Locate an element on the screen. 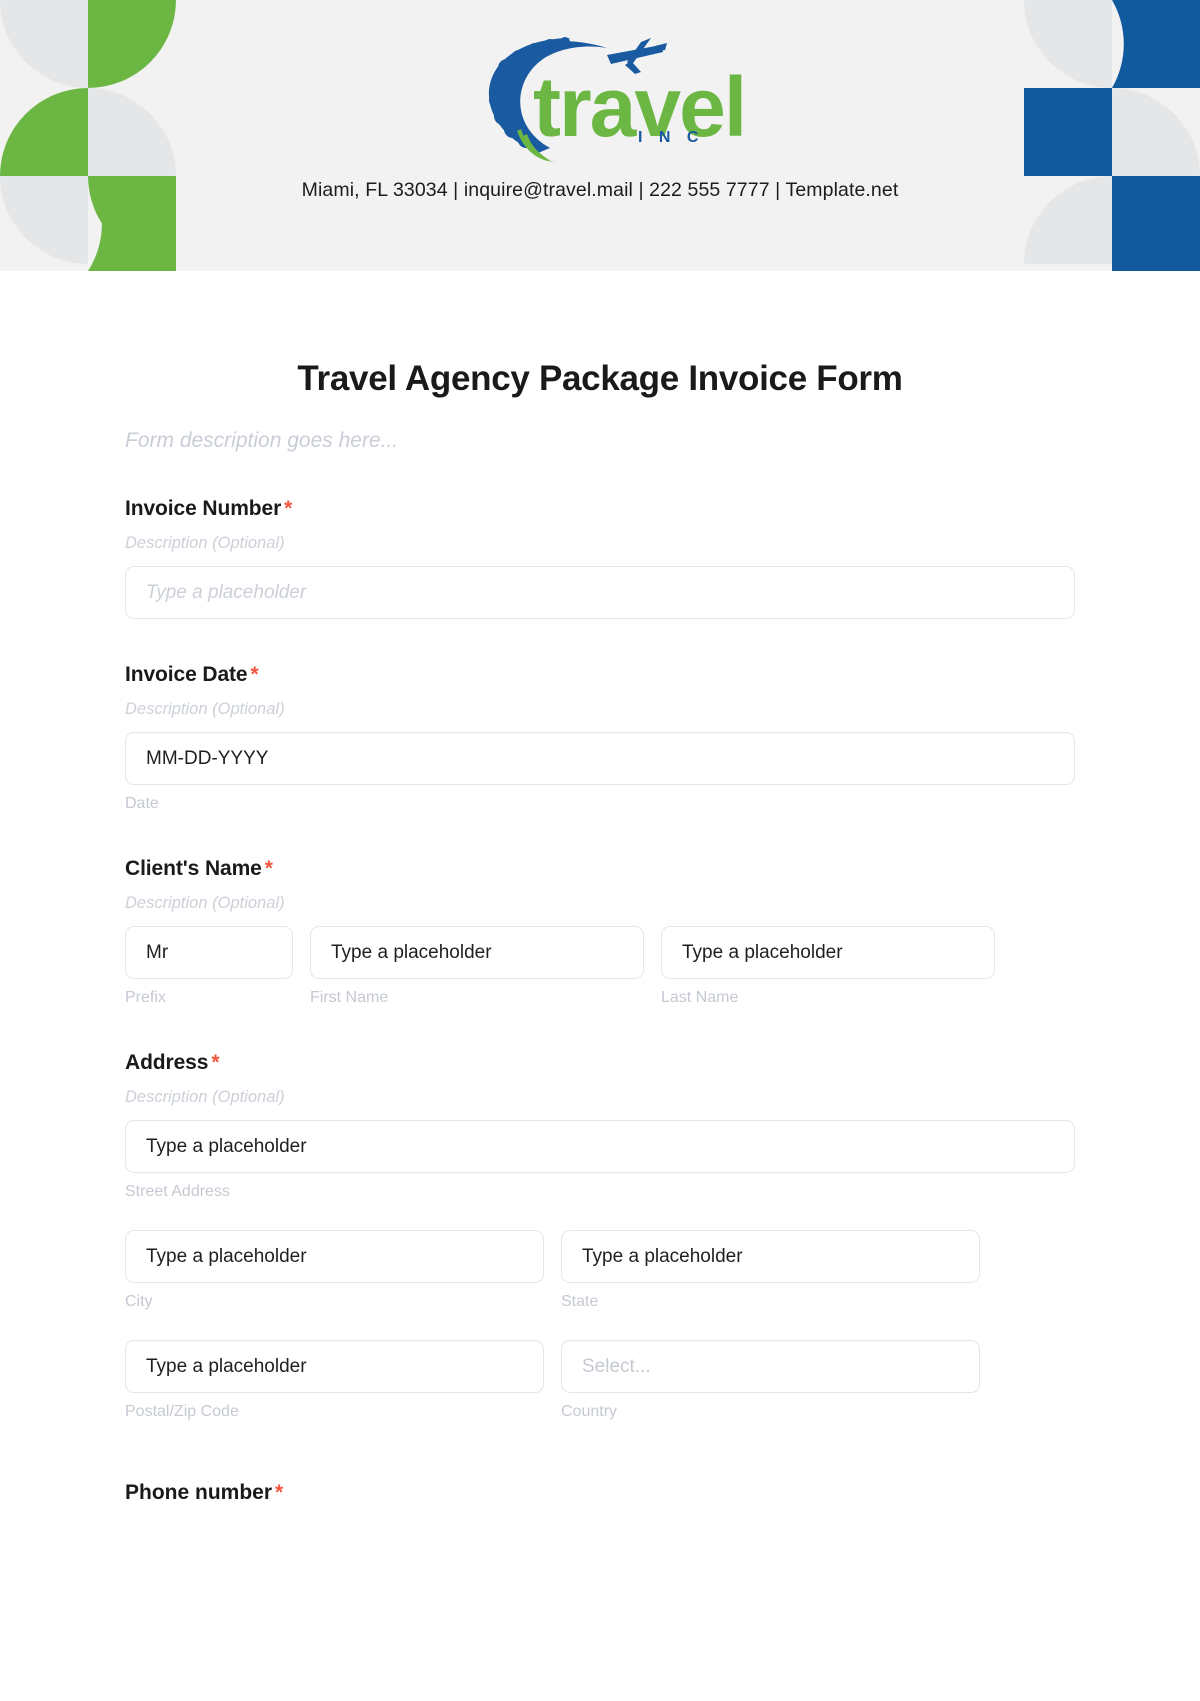  page-title: Travel Agency Package Invoice Form is located at coordinates (600, 378).